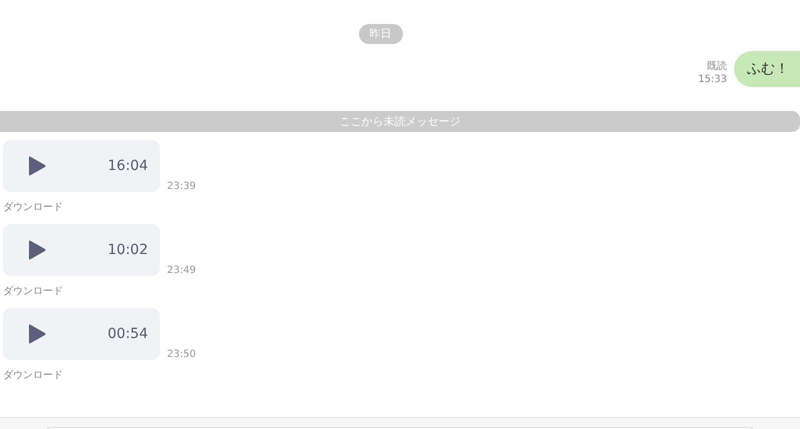 The width and height of the screenshot is (800, 429). Describe the element at coordinates (767, 69) in the screenshot. I see `message-bubble: ふむ！` at that location.